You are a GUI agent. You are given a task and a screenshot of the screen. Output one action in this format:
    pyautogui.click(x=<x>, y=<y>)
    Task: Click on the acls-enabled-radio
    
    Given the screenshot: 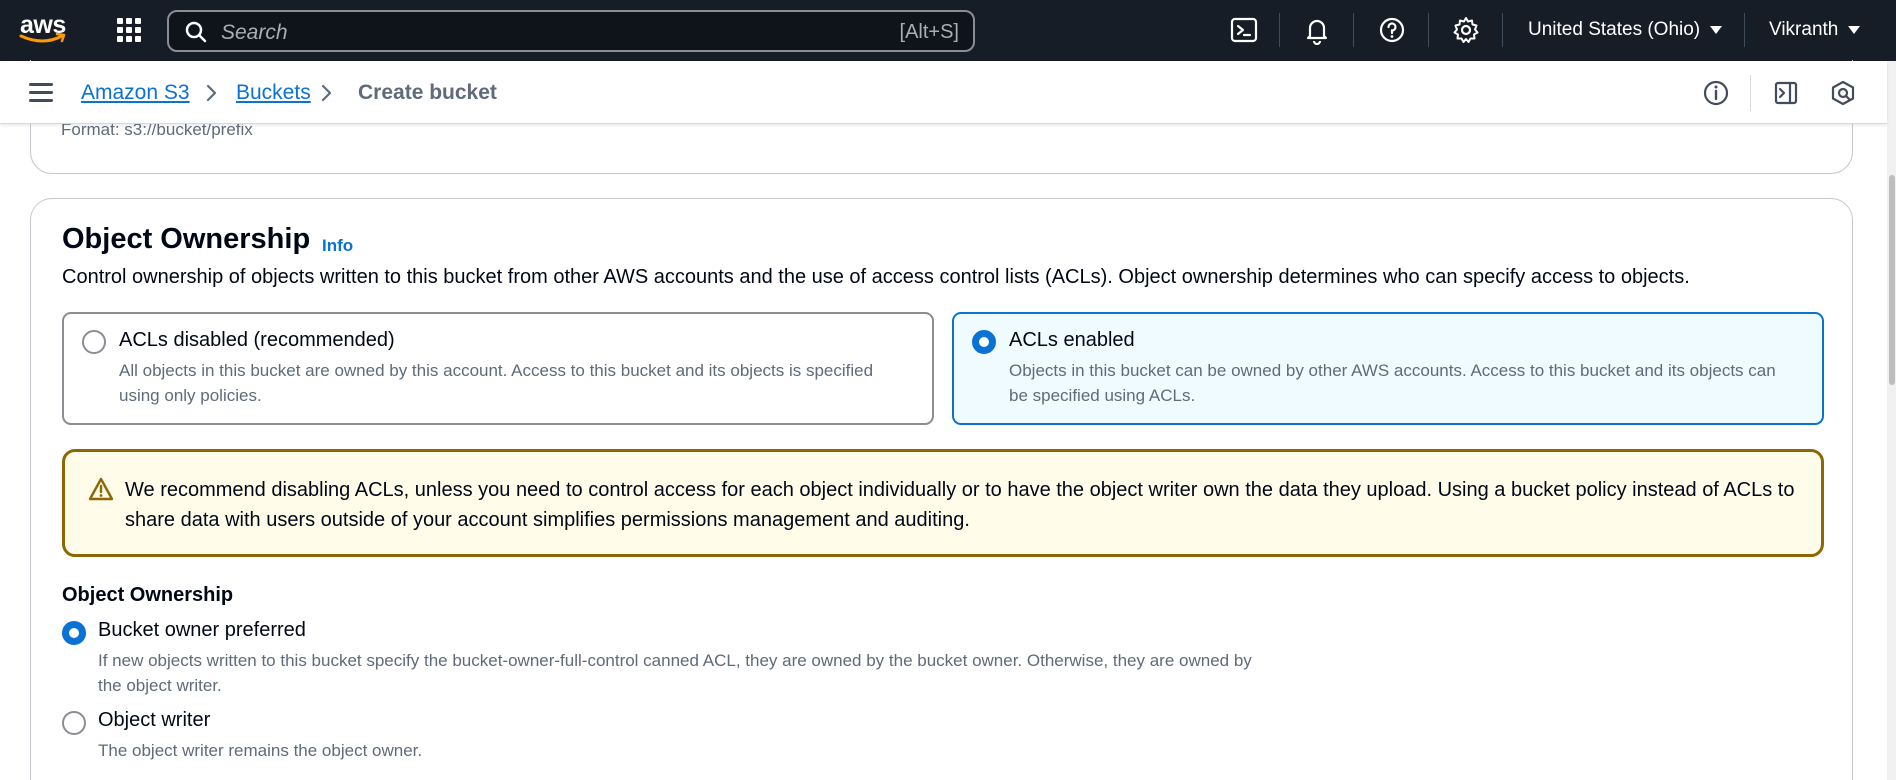 What is the action you would take?
    pyautogui.click(x=984, y=342)
    